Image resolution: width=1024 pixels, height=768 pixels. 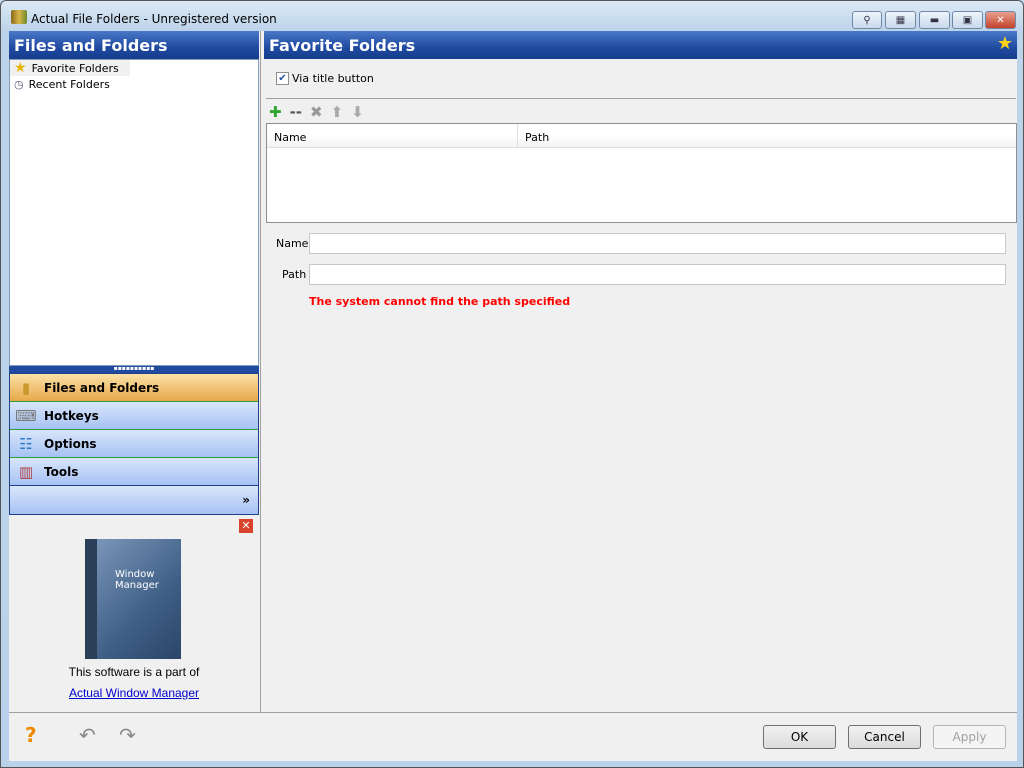 What do you see at coordinates (884, 737) in the screenshot?
I see `cancel-button: Cancel` at bounding box center [884, 737].